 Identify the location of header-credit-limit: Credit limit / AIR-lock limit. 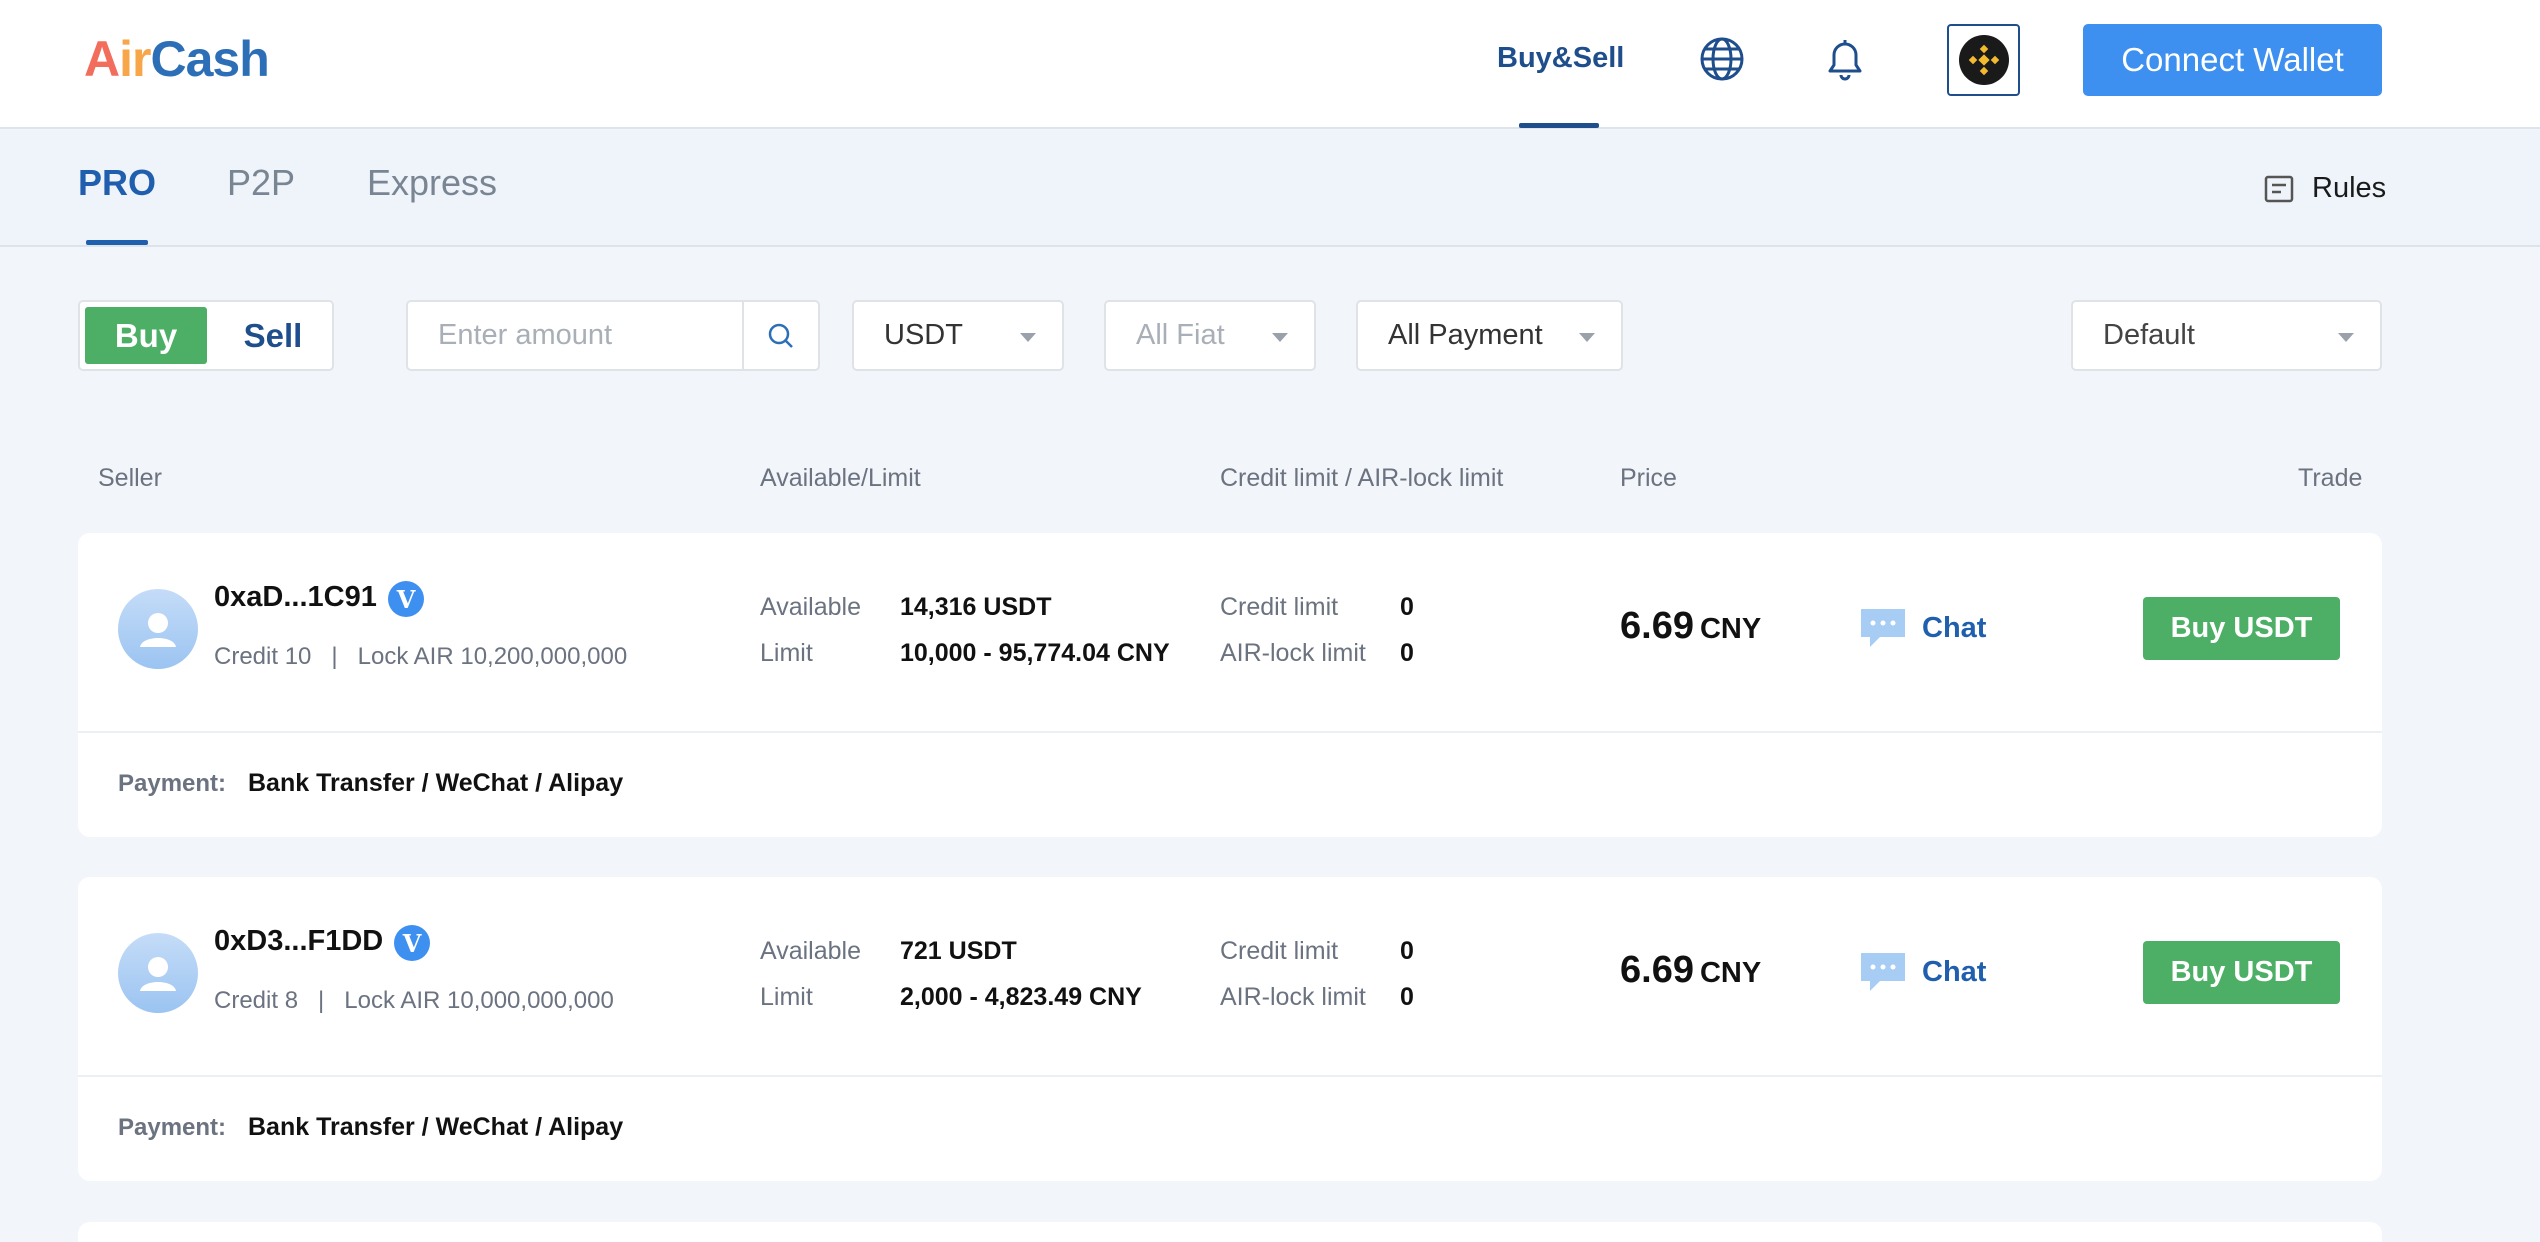
(1362, 478).